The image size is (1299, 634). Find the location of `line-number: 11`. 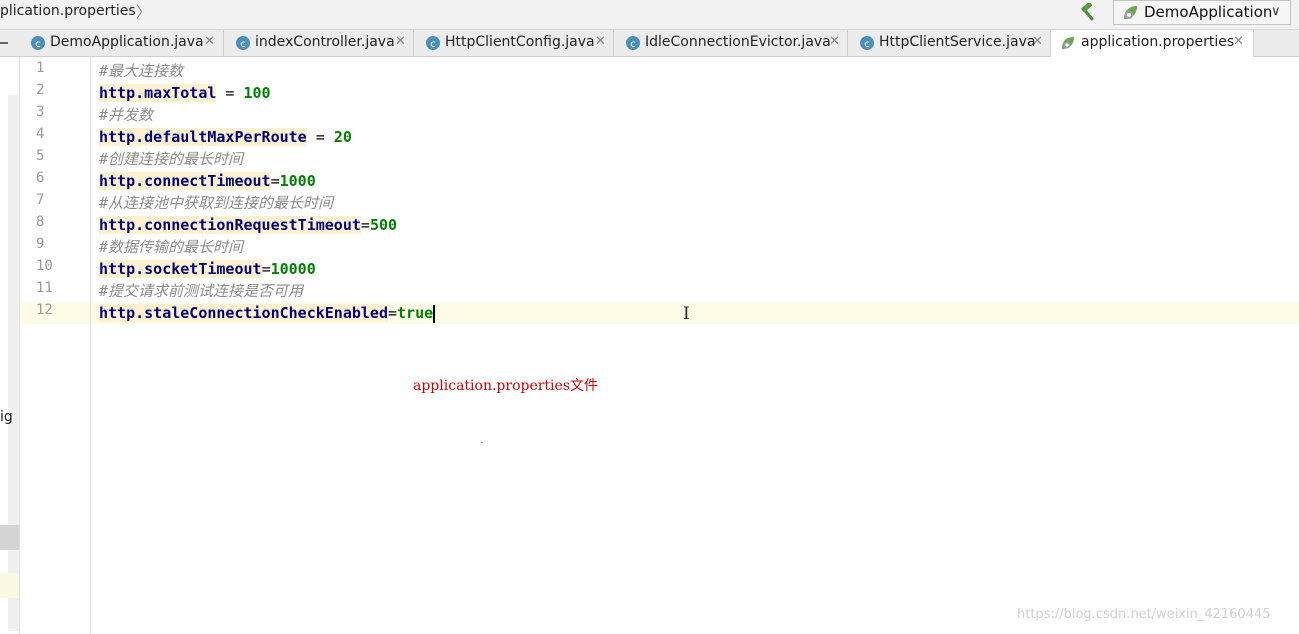

line-number: 11 is located at coordinates (44, 288).